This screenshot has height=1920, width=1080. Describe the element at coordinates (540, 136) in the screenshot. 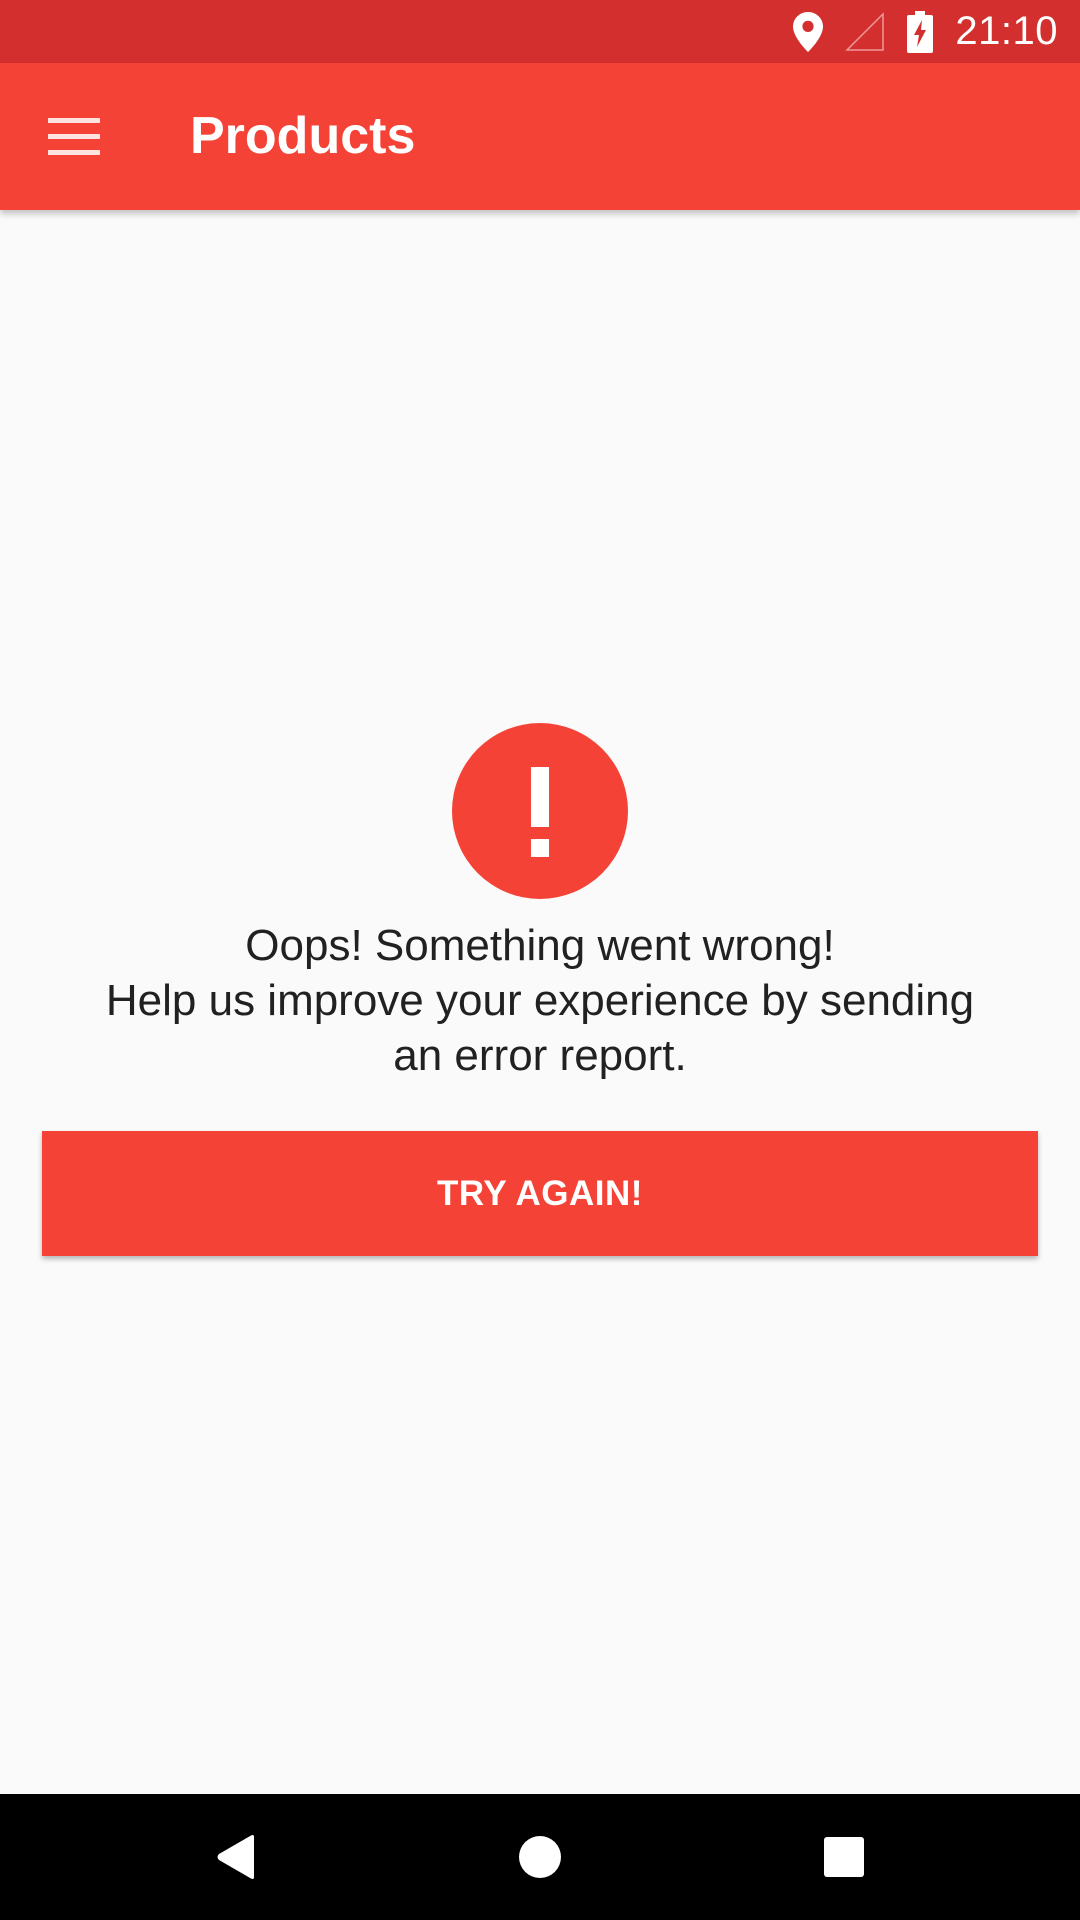

I see `app-bar: Products` at that location.